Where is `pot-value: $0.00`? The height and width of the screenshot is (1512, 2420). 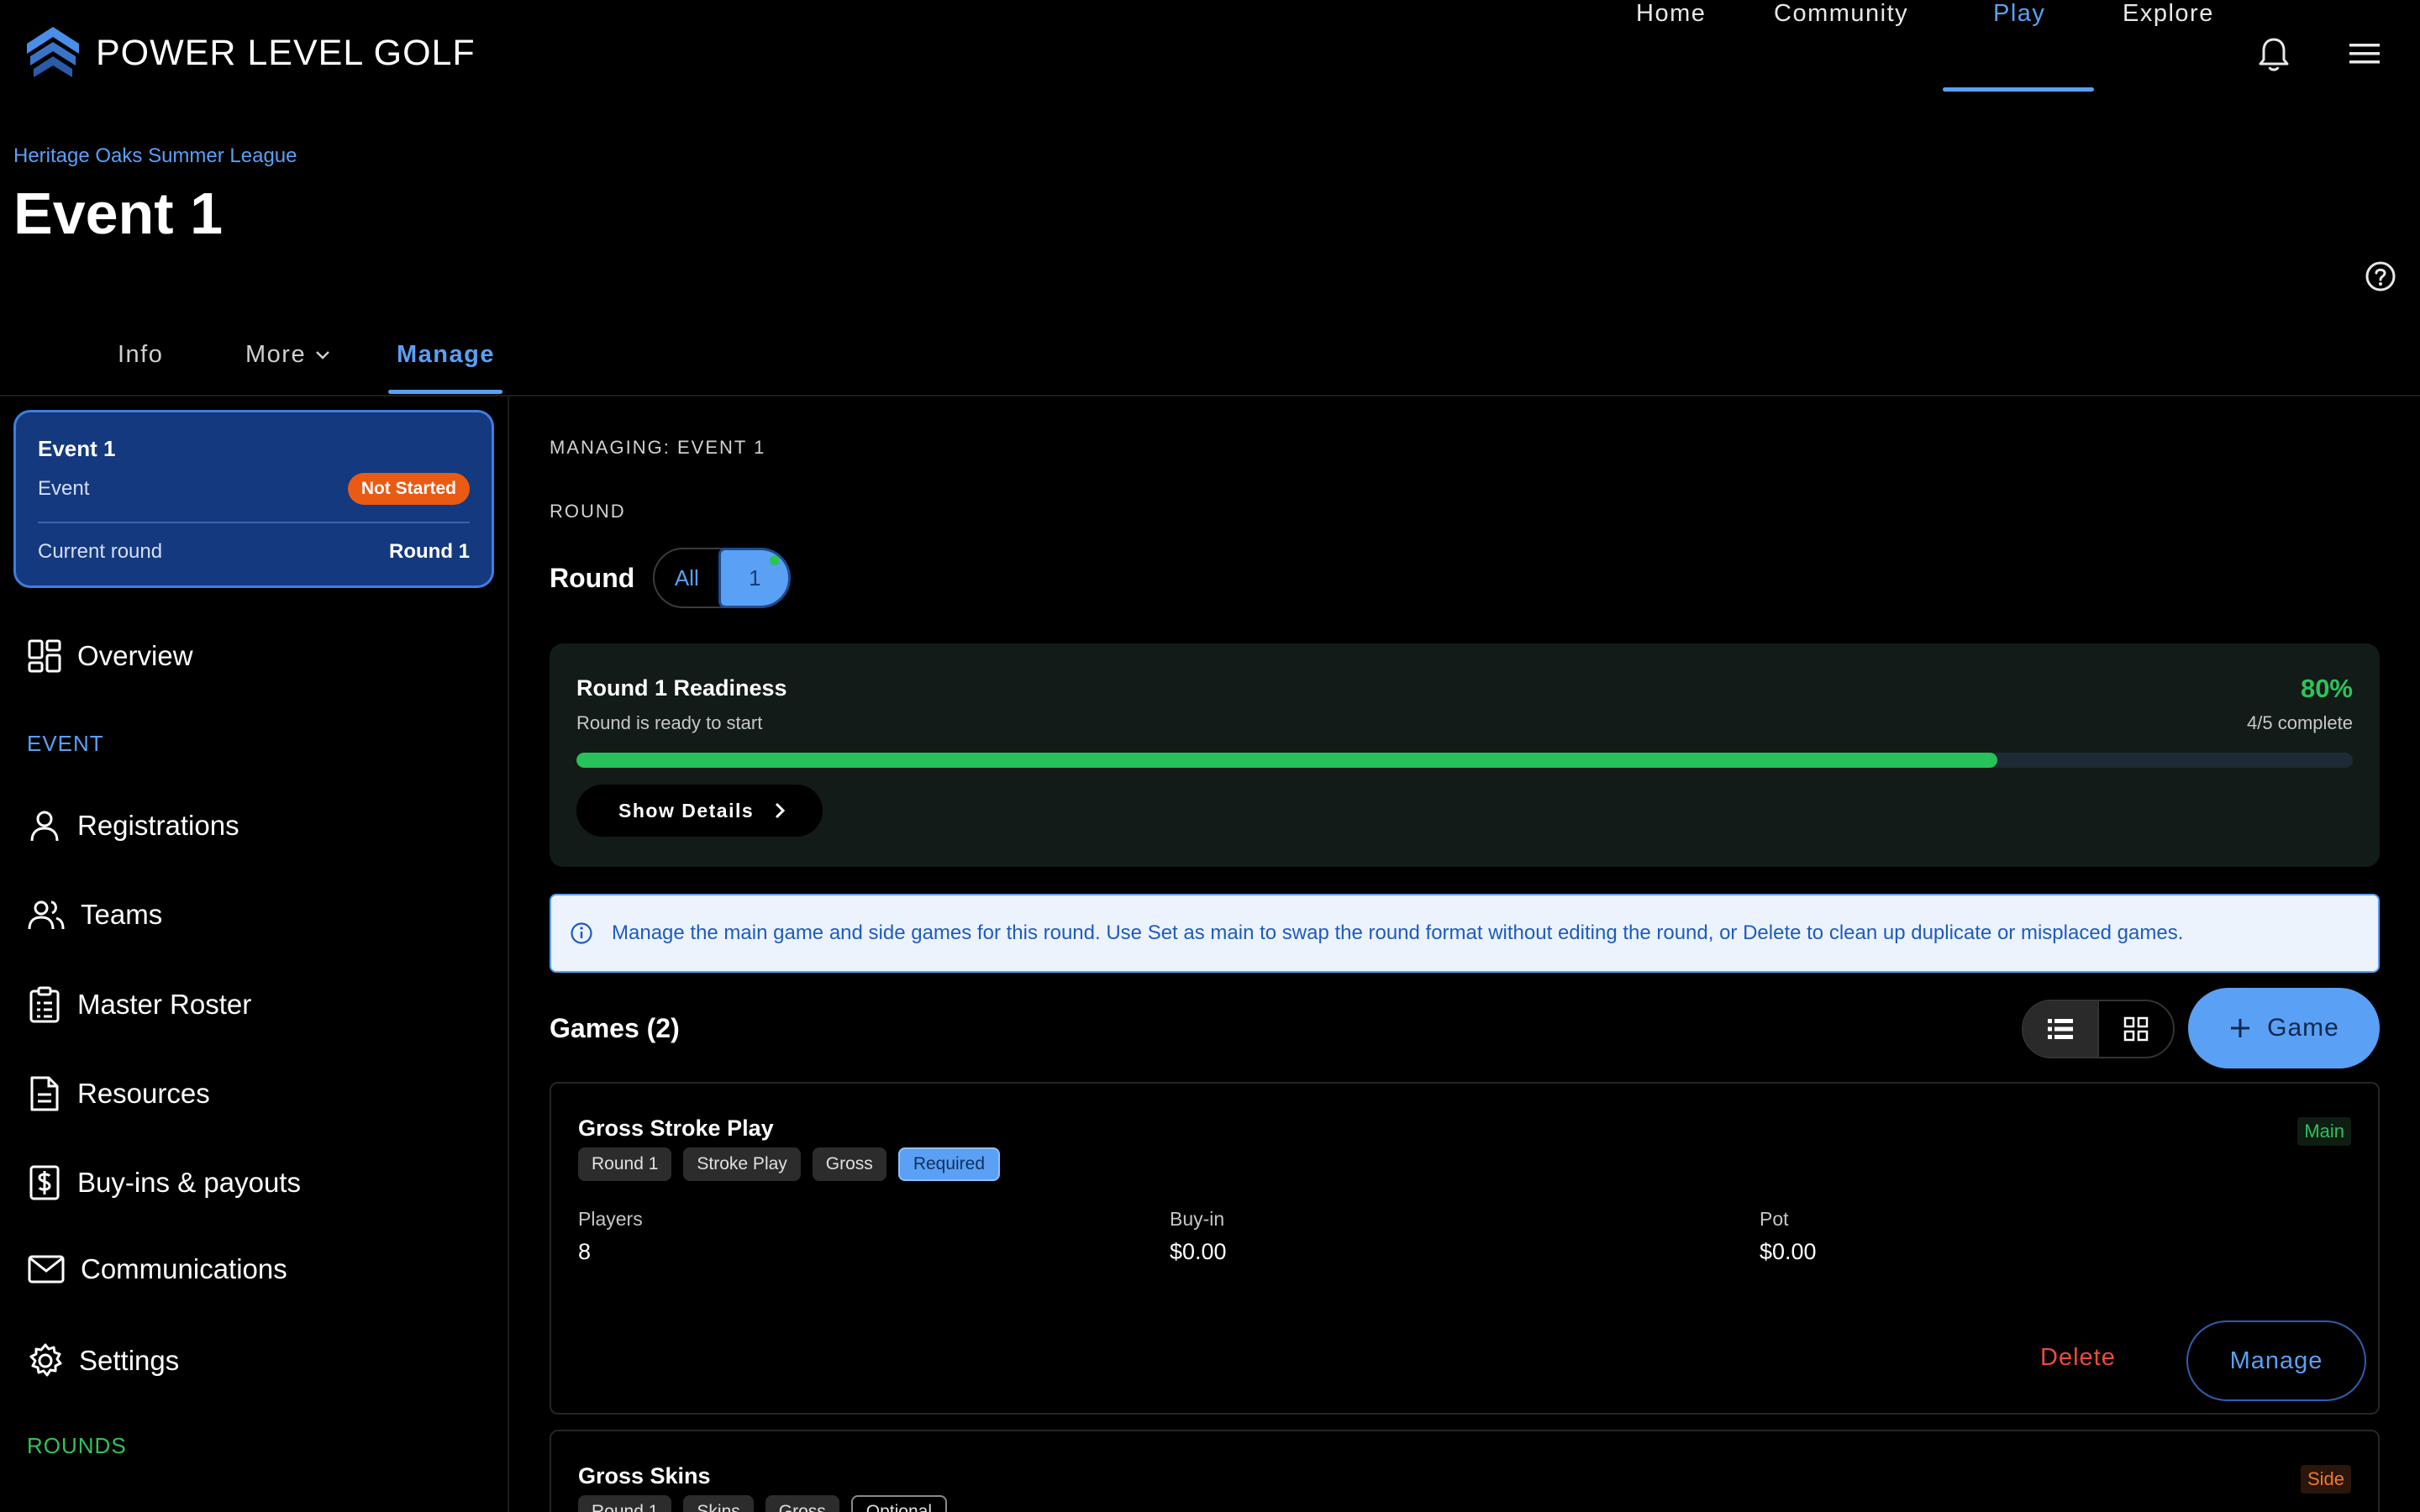 pot-value: $0.00 is located at coordinates (1789, 1251).